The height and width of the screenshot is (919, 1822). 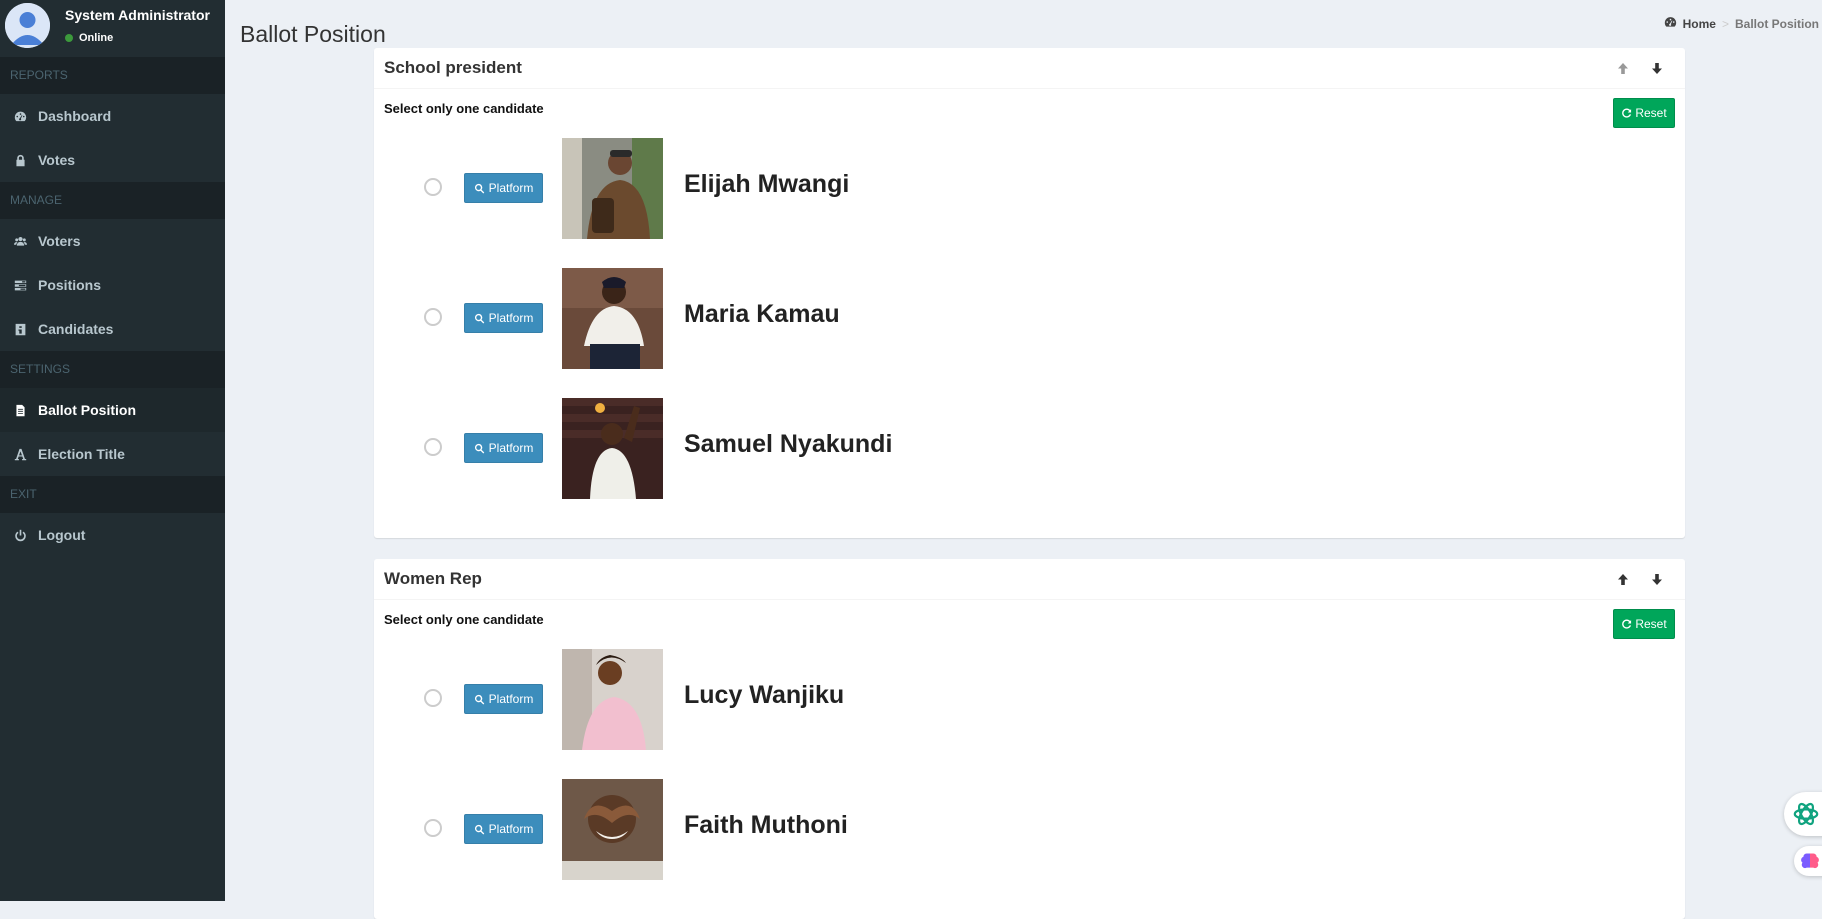 I want to click on users-icon, so click(x=20, y=241).